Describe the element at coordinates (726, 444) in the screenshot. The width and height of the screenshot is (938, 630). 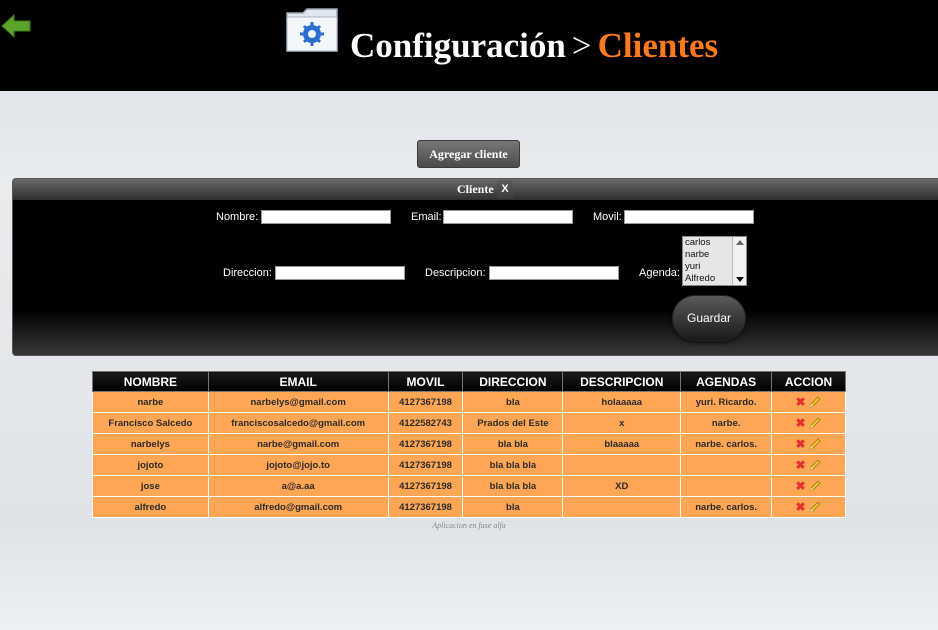
I see `table-cell: narbe. carlos.` at that location.